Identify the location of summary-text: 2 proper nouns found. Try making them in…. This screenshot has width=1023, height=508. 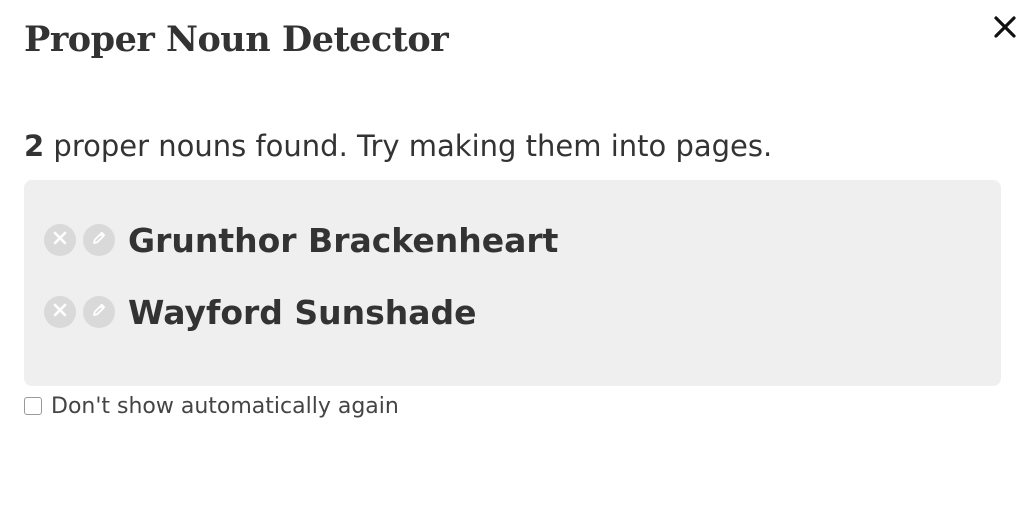
(398, 146).